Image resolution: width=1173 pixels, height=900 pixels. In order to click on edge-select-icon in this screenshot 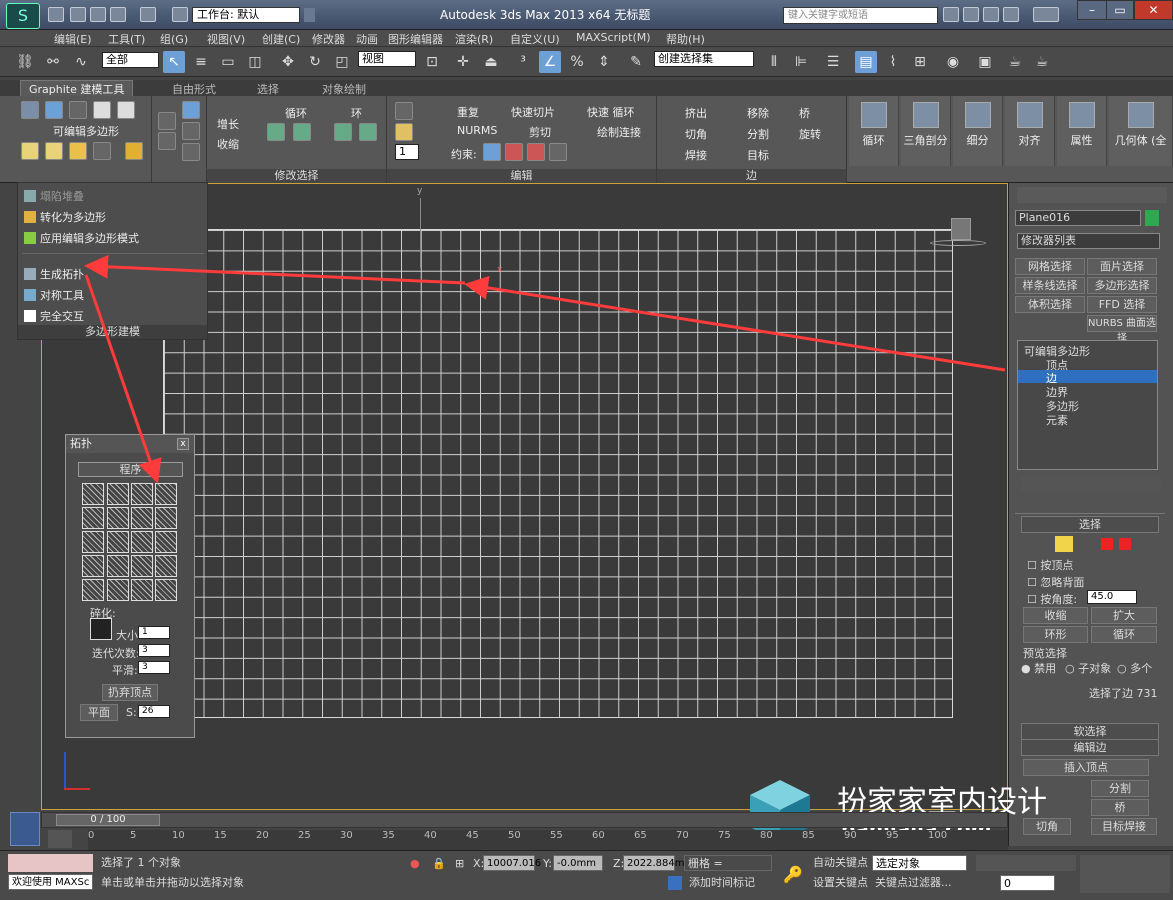, I will do `click(1064, 544)`.